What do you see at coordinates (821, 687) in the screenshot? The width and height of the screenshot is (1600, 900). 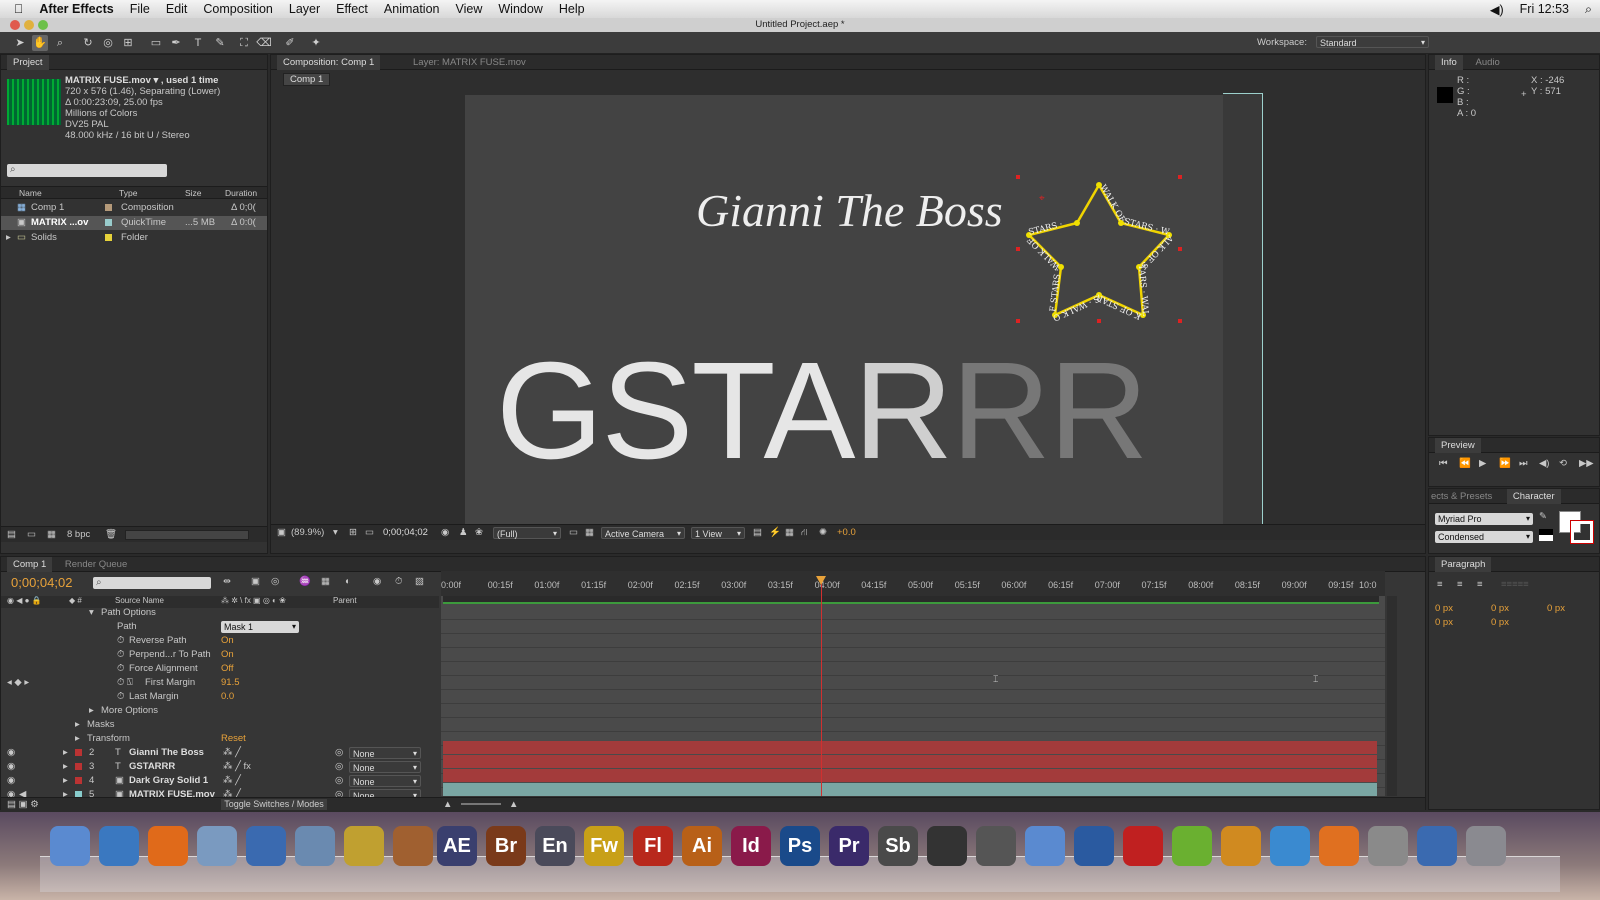 I see `current-time-indicator` at bounding box center [821, 687].